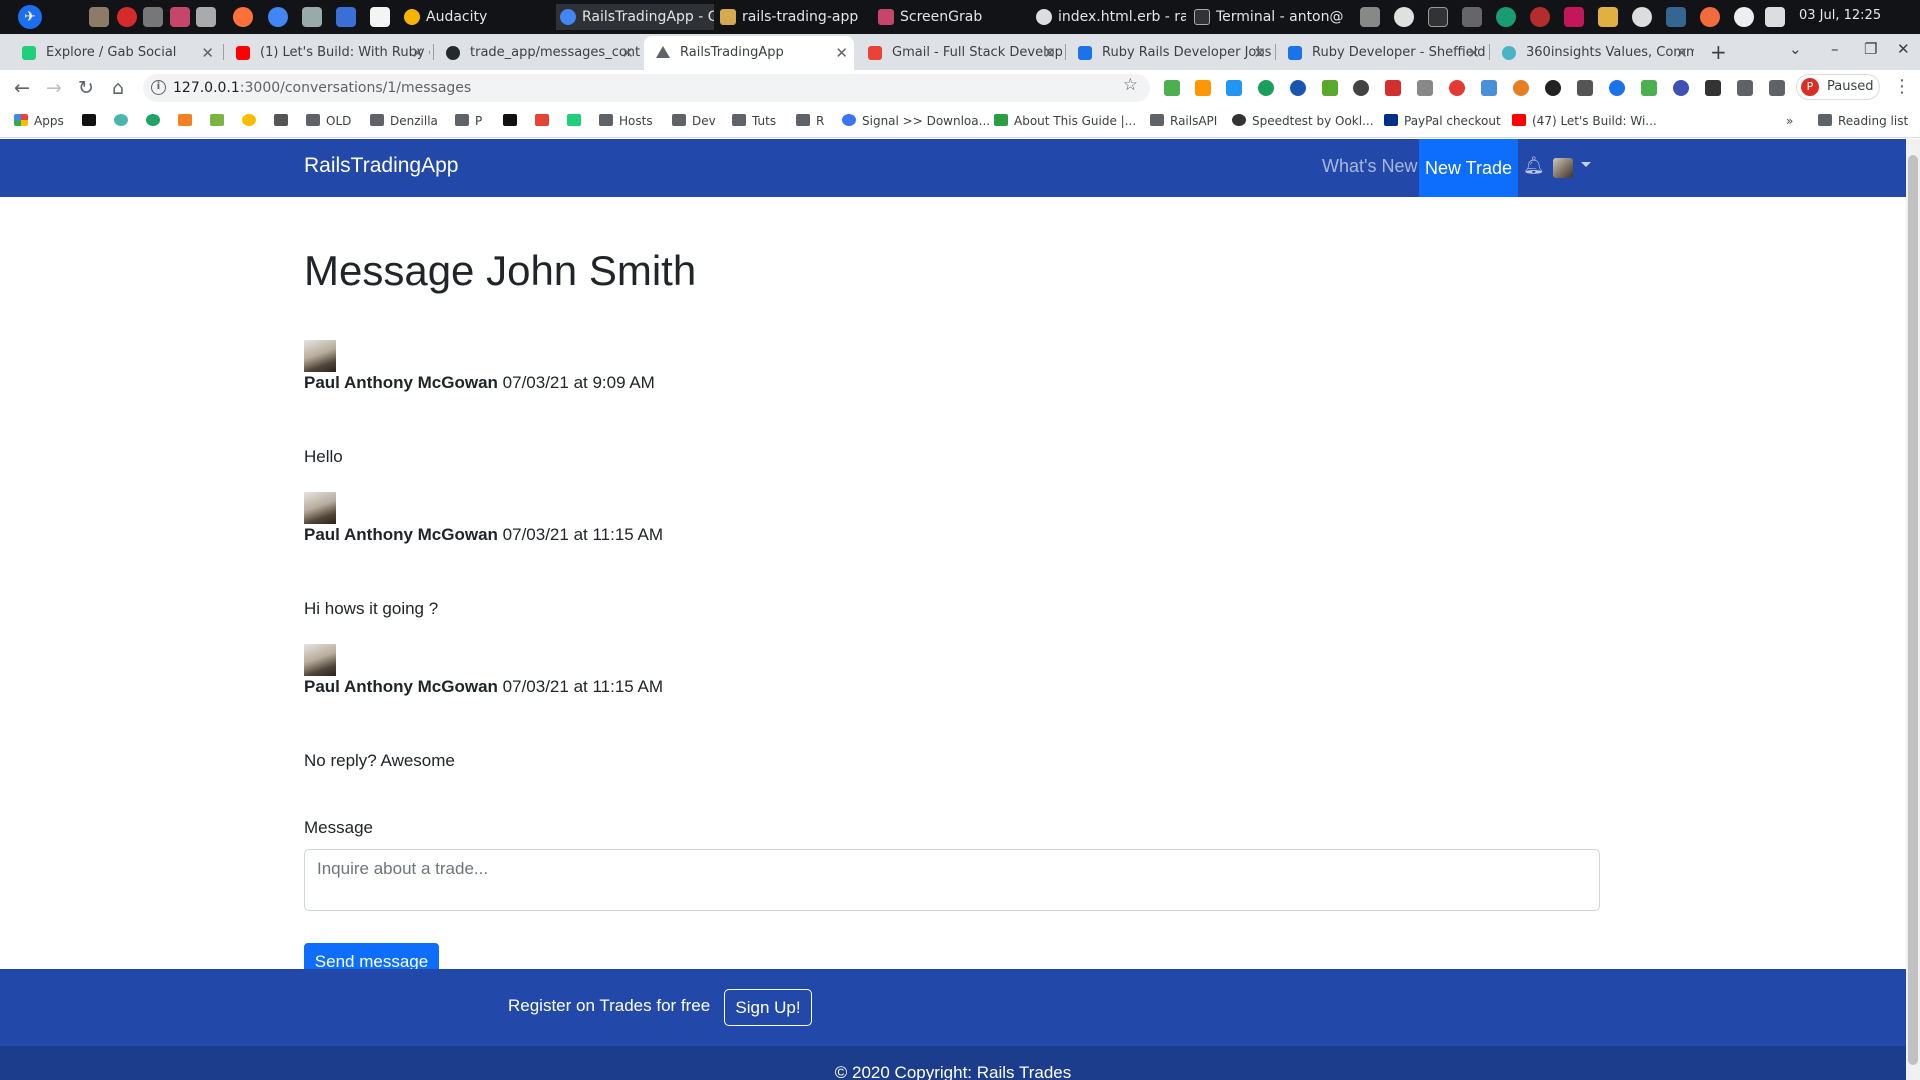  I want to click on minimize-icon: –, so click(1835, 49).